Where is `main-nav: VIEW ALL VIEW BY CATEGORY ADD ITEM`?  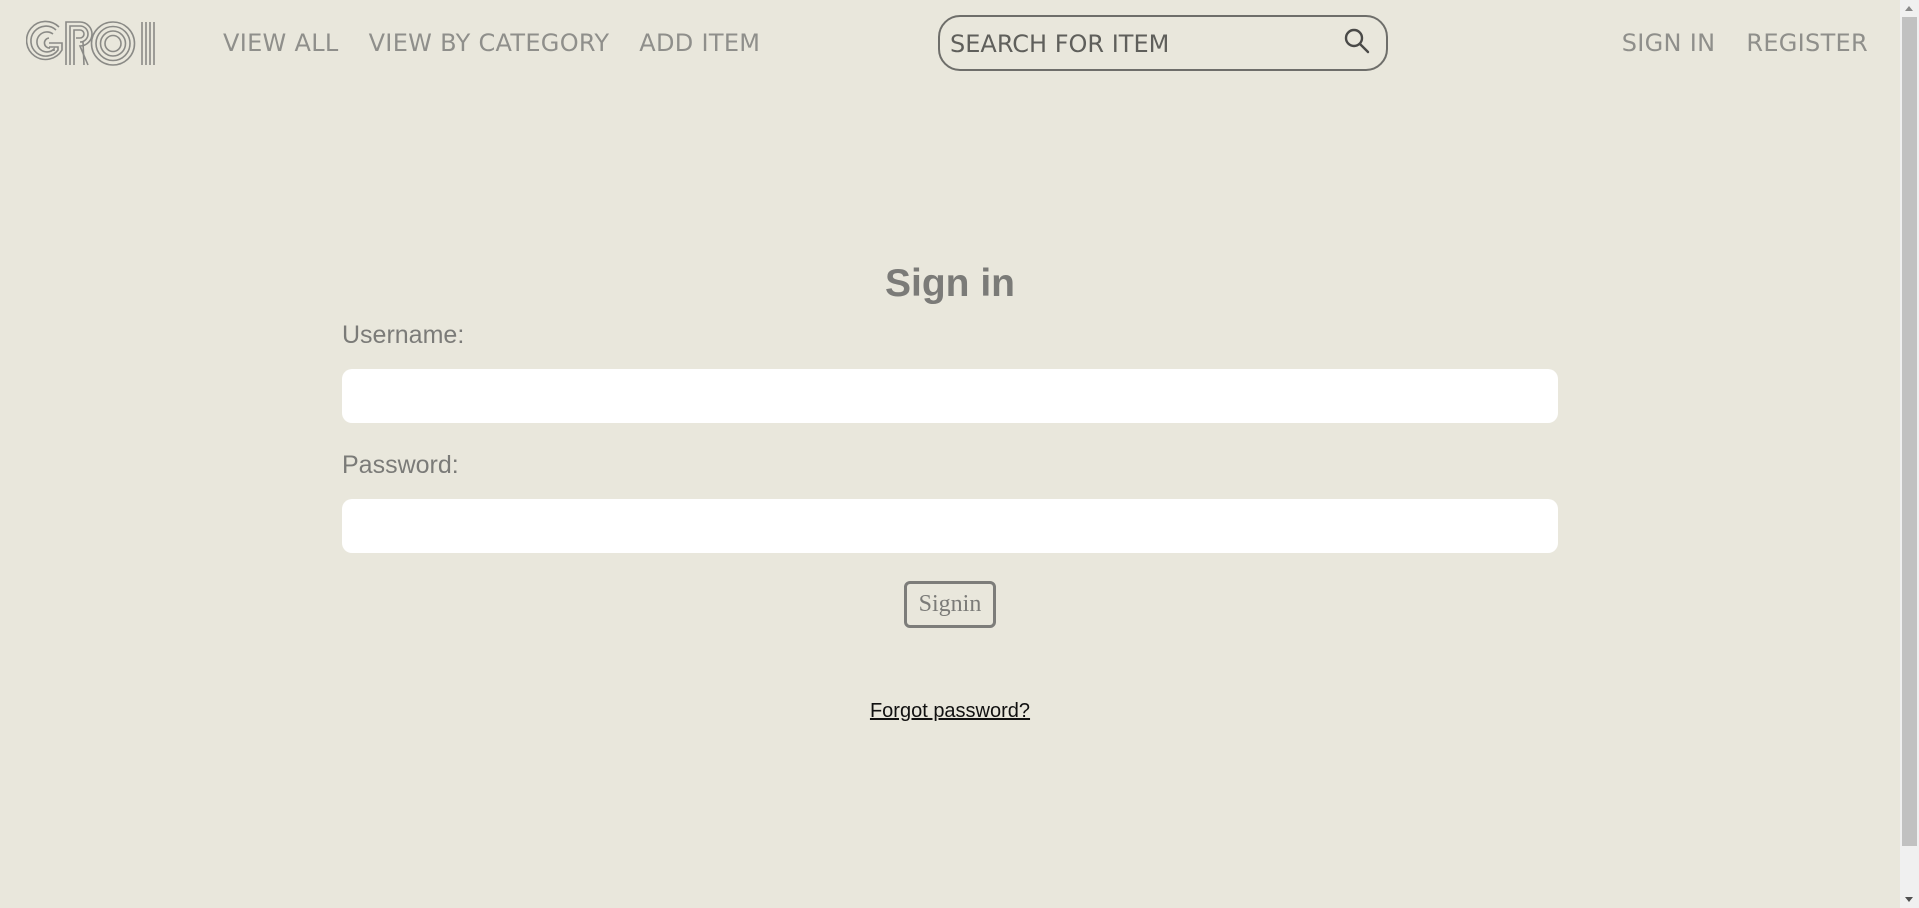 main-nav: VIEW ALL VIEW BY CATEGORY ADD ITEM is located at coordinates (491, 43).